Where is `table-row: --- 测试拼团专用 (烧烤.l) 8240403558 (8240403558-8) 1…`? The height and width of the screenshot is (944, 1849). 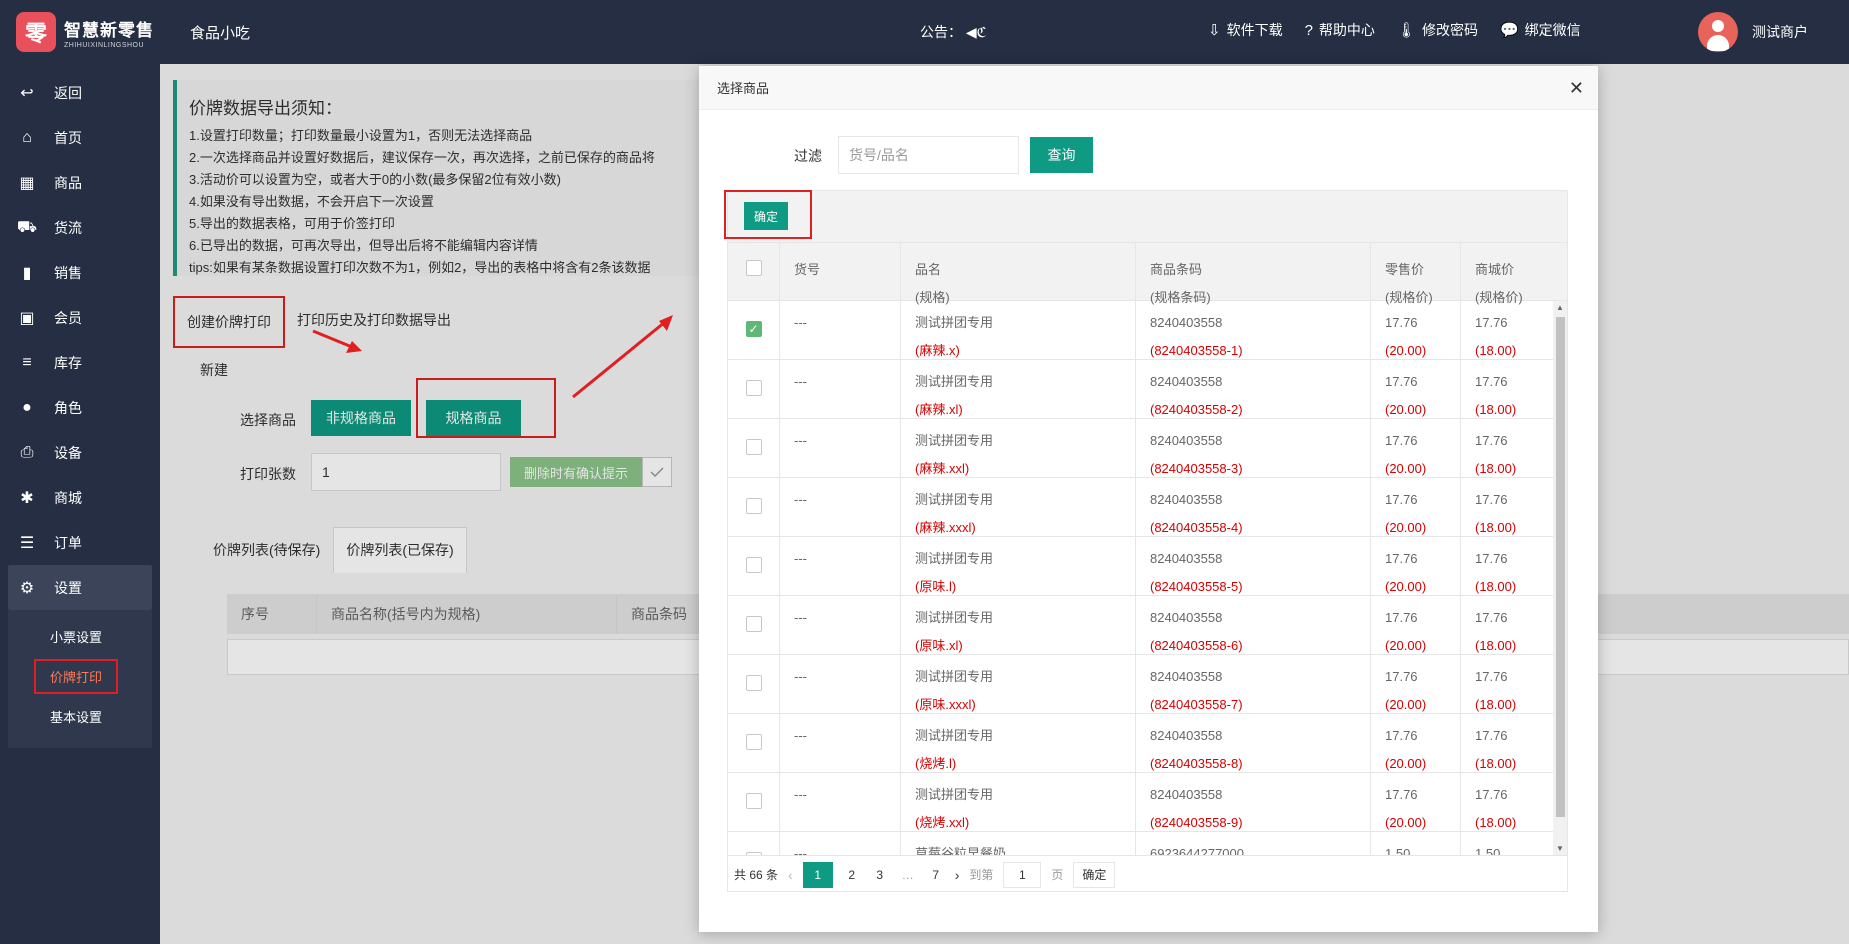 table-row: --- 测试拼团专用 (烧烤.l) 8240403558 (8240403558-8) 1… is located at coordinates (1147, 743).